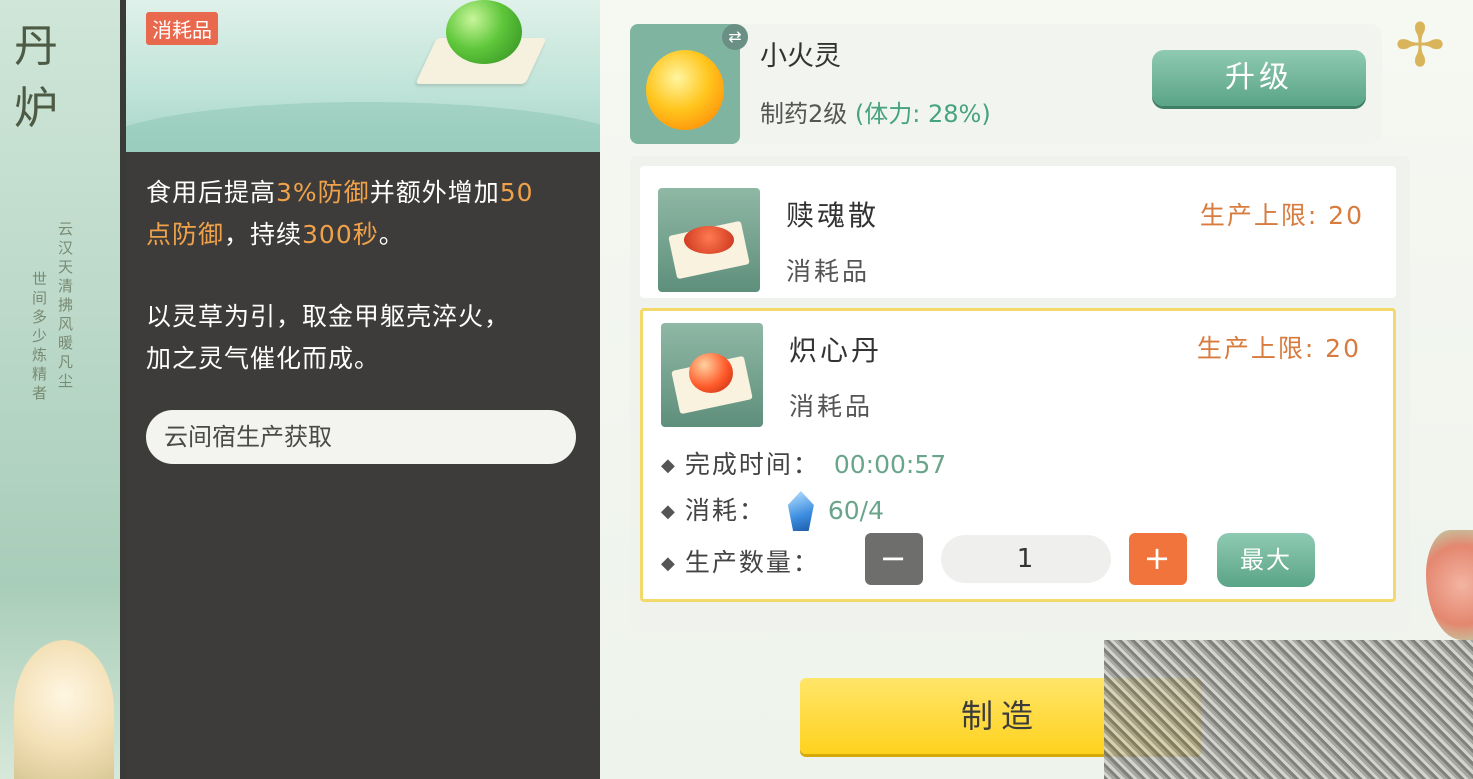 This screenshot has height=779, width=1473. What do you see at coordinates (363, 76) in the screenshot?
I see `item-hero-image: 消耗品` at bounding box center [363, 76].